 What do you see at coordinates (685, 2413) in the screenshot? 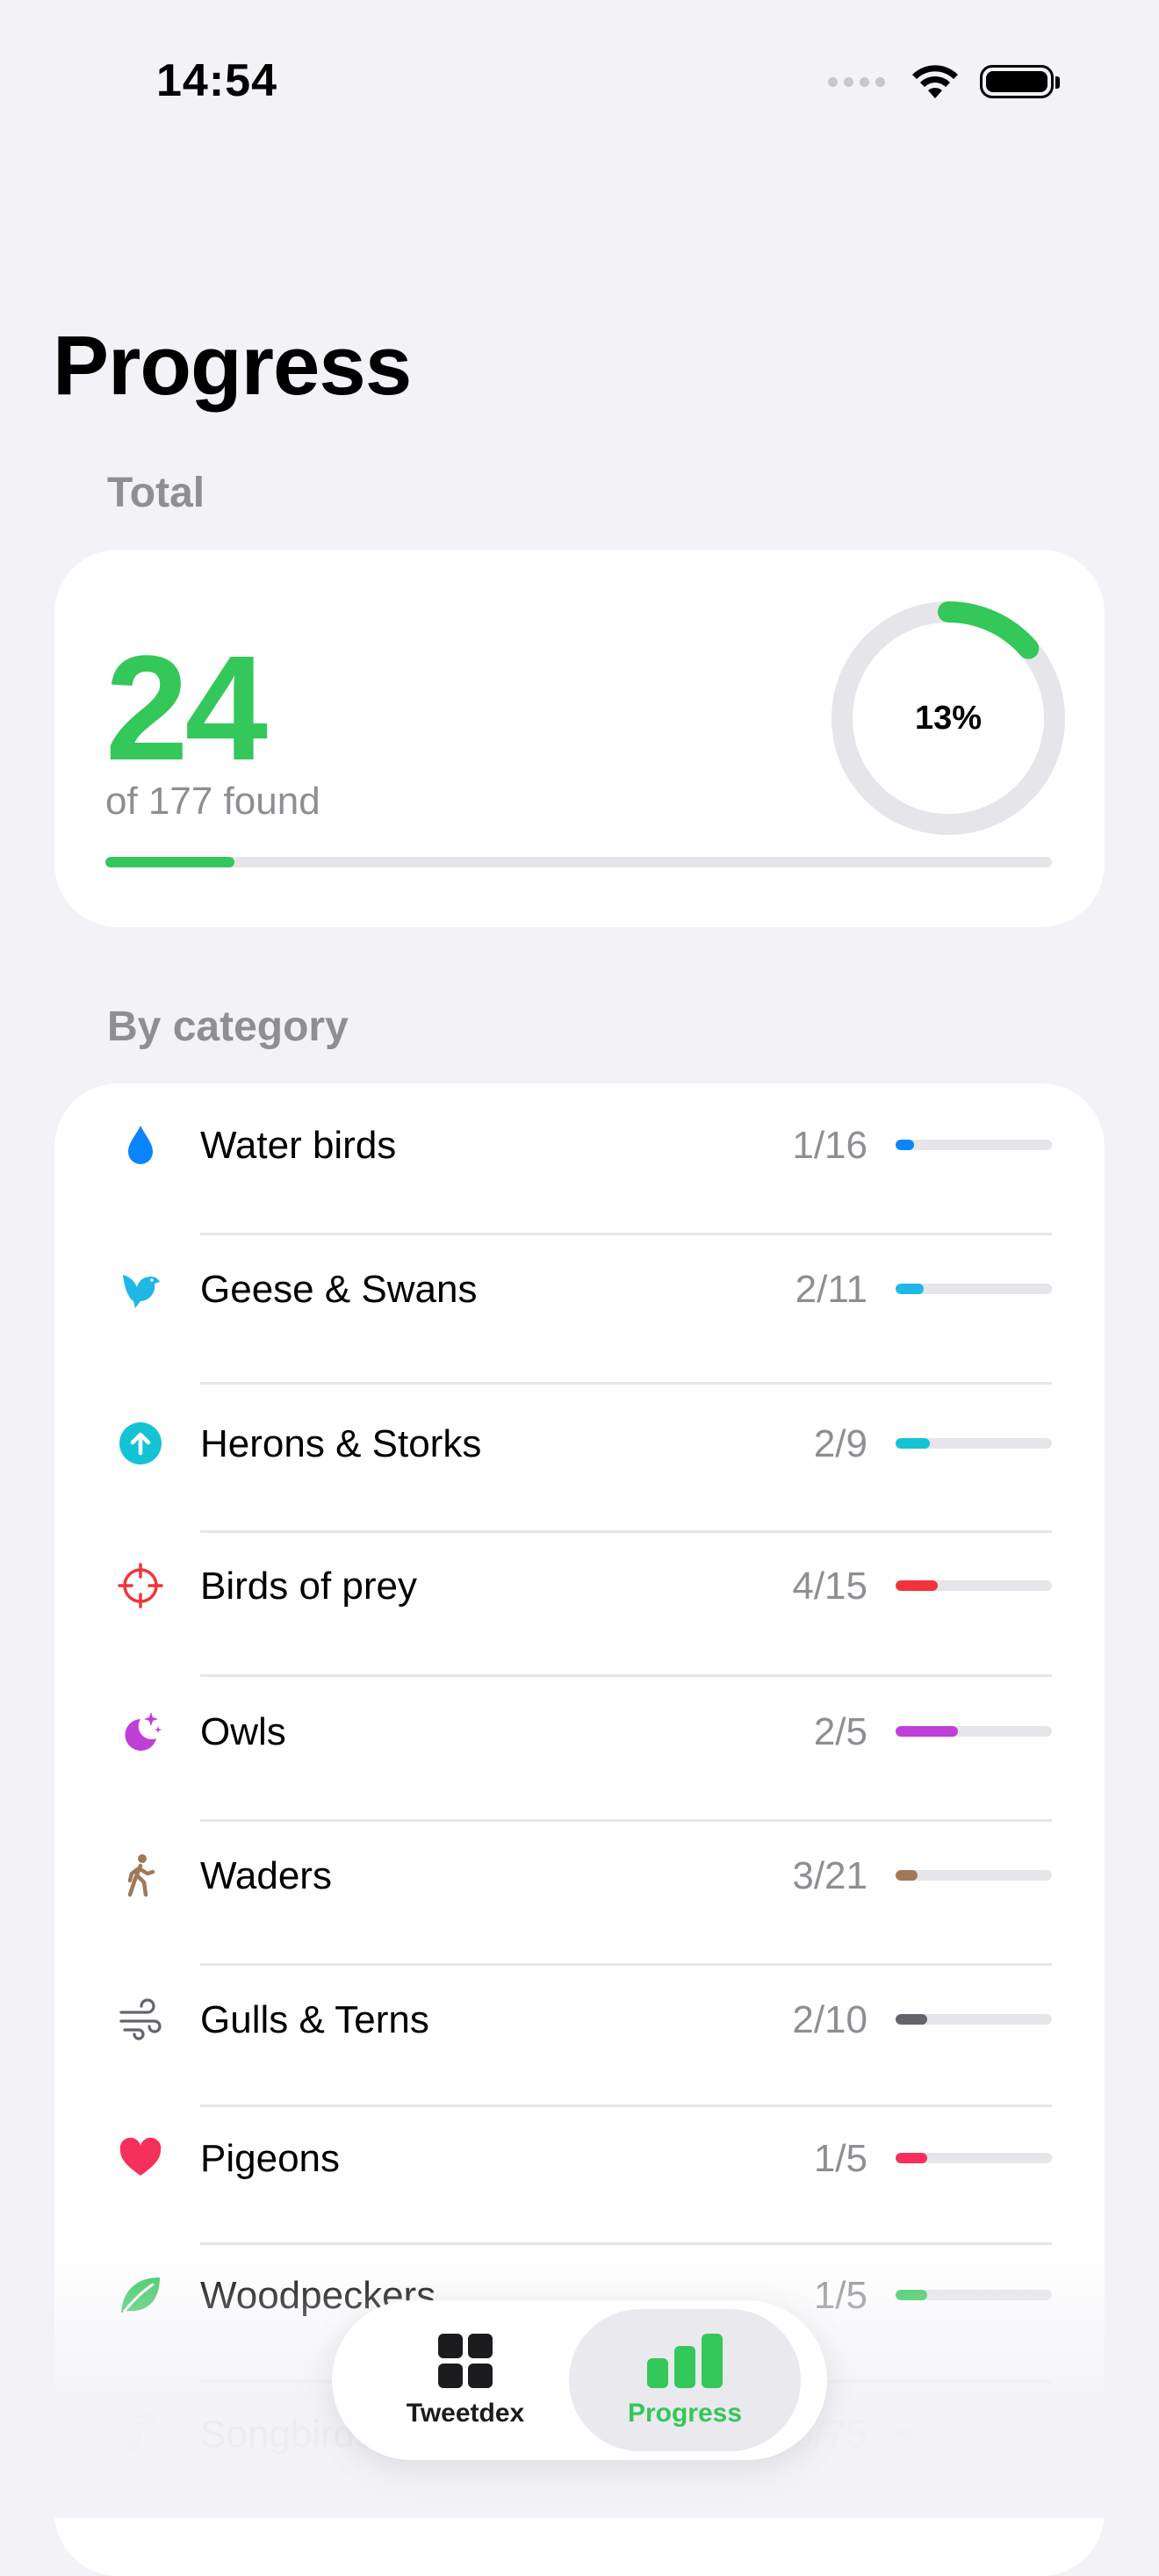
I see `tab-label: Progress` at bounding box center [685, 2413].